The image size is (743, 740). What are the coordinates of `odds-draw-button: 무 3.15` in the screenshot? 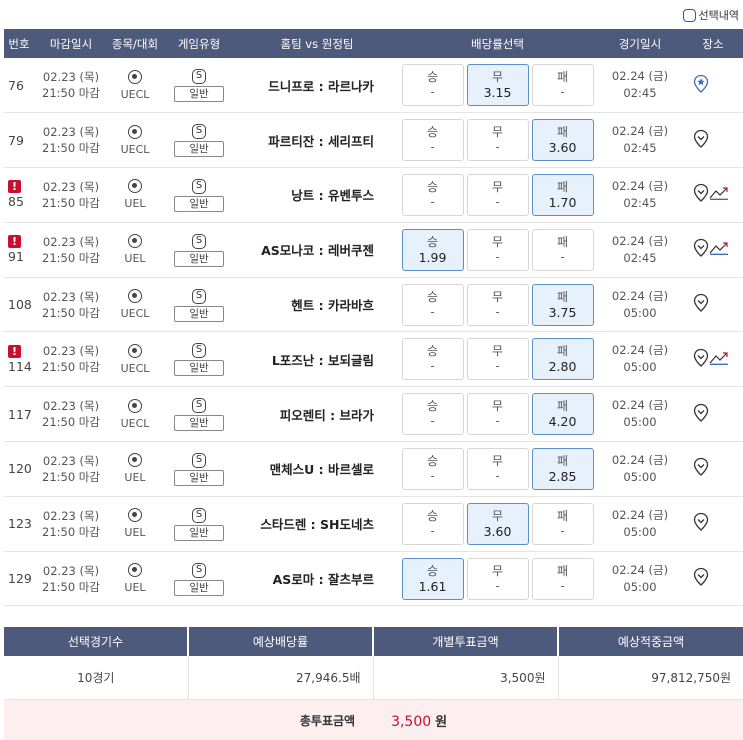 It's located at (497, 85).